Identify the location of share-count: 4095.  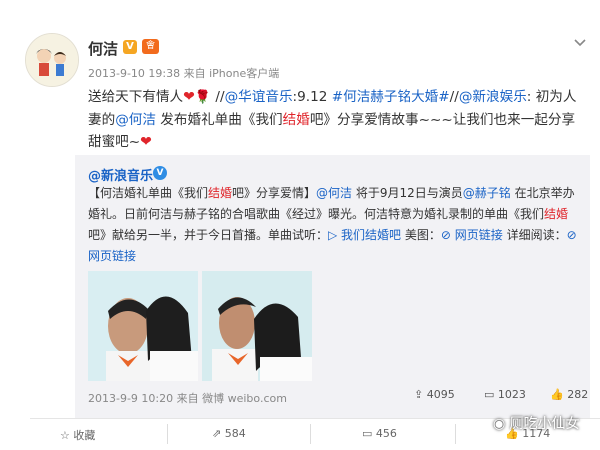
(440, 394).